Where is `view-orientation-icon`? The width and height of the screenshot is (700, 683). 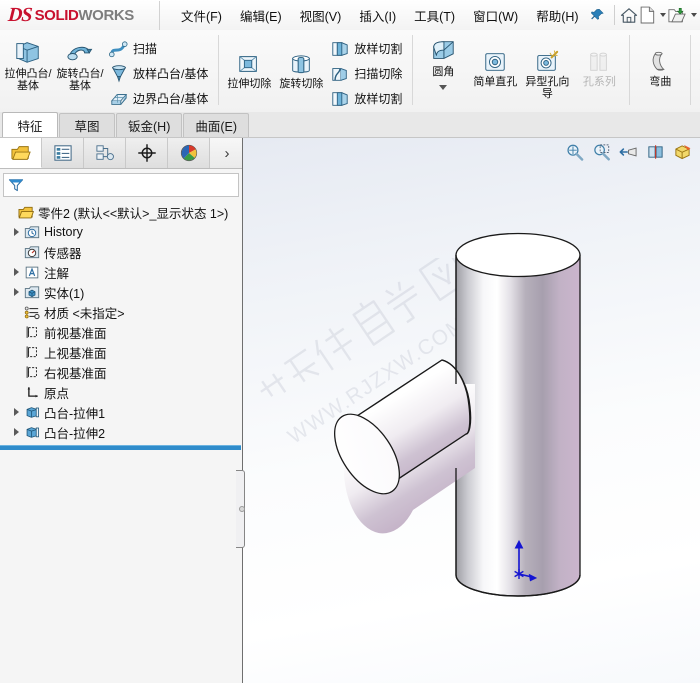 view-orientation-icon is located at coordinates (682, 152).